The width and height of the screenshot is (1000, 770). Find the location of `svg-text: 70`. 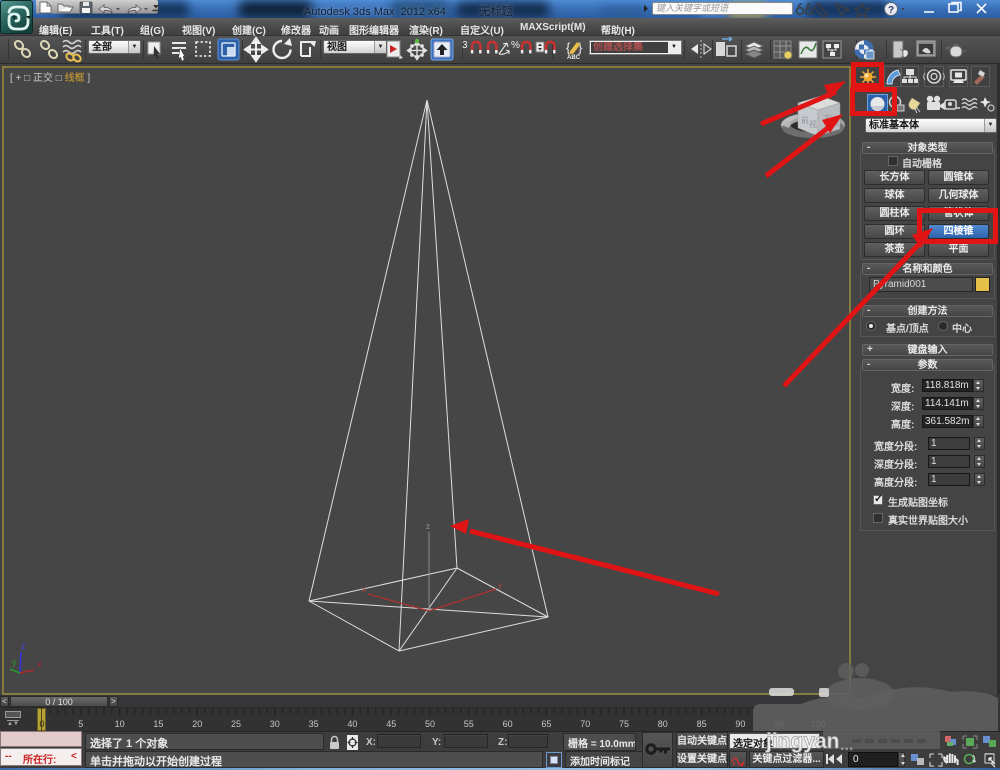

svg-text: 70 is located at coordinates (585, 724).